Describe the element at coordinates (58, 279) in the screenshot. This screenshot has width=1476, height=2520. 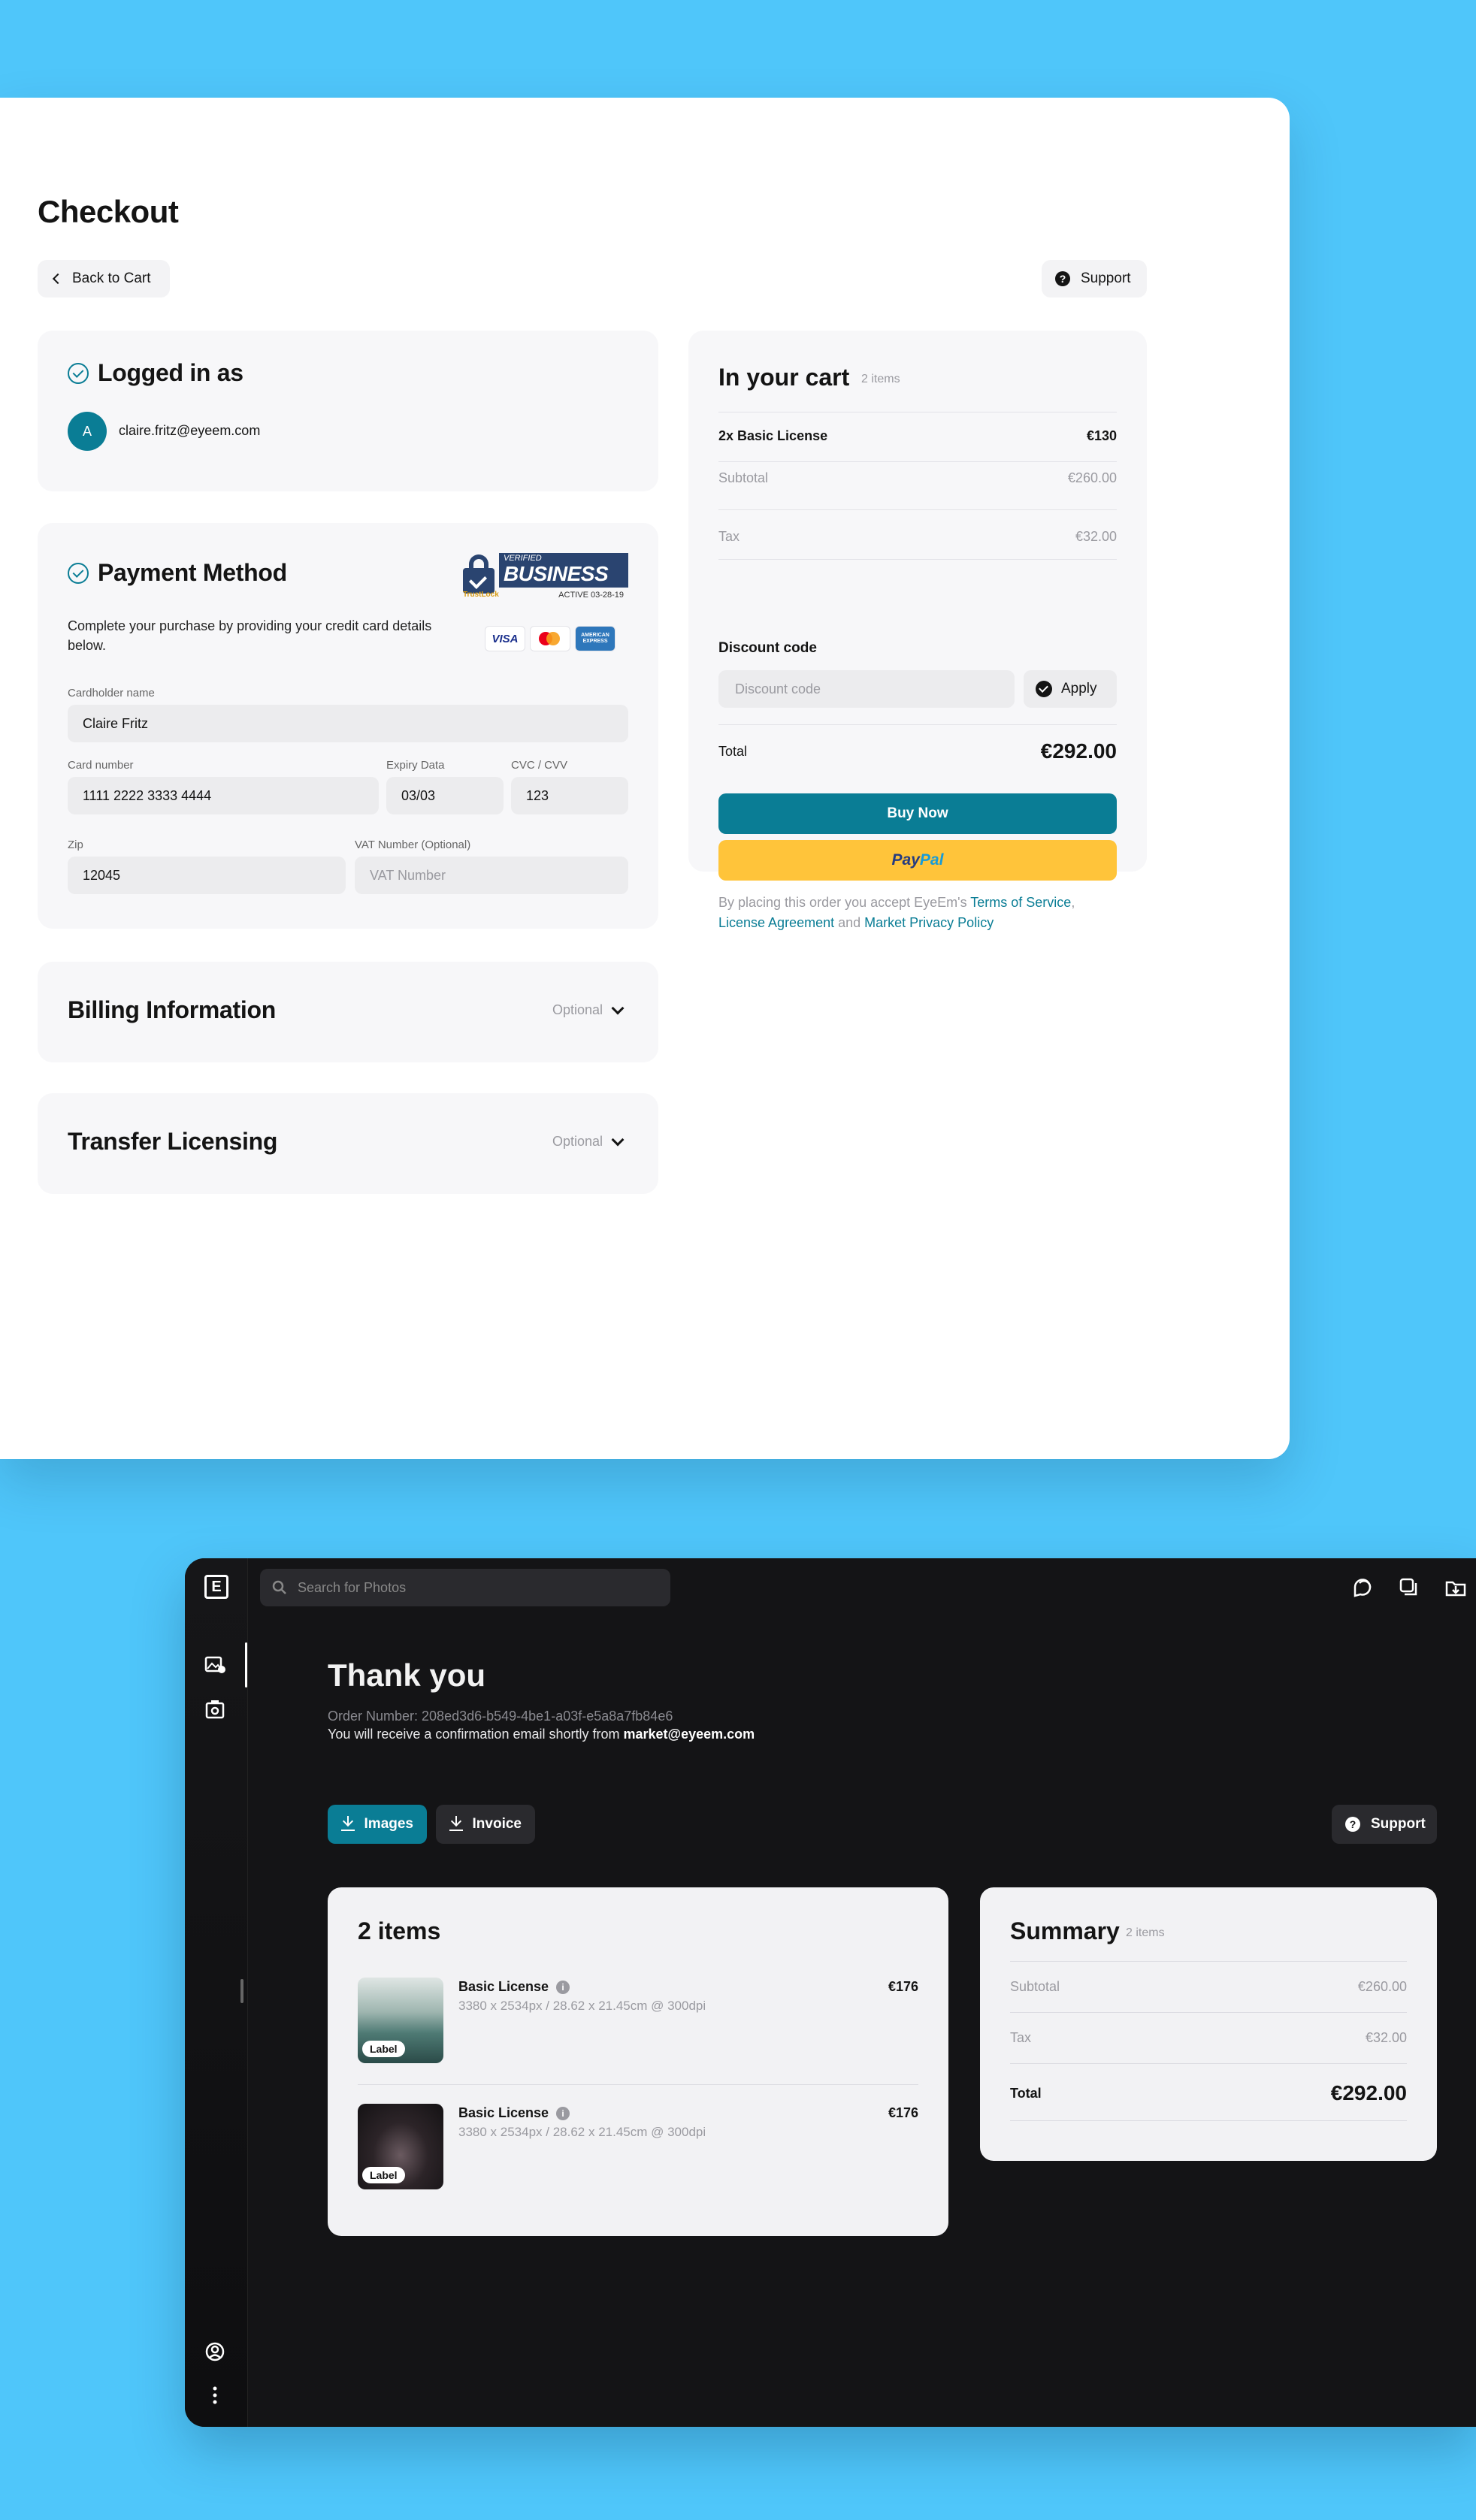
I see `chevron-left-icon` at that location.